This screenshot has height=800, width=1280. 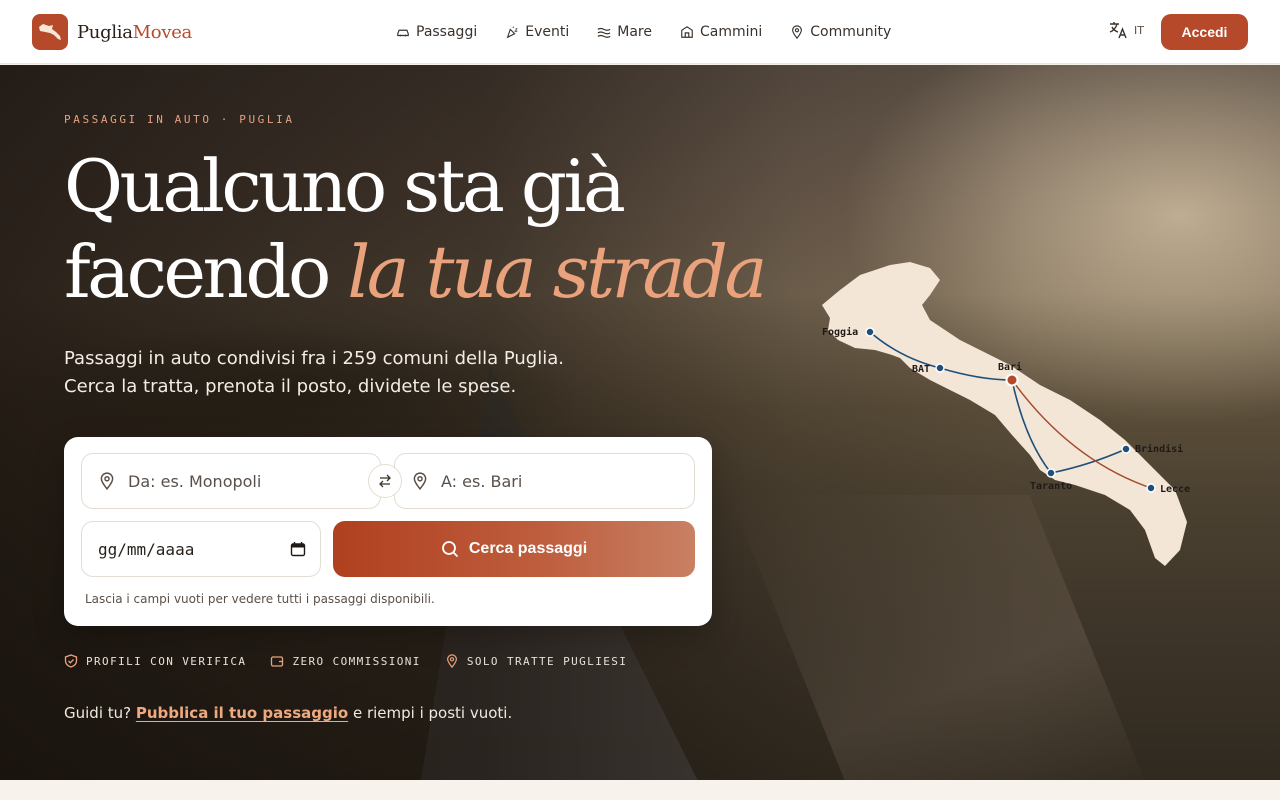 What do you see at coordinates (447, 32) in the screenshot?
I see `nav-label: Passaggi` at bounding box center [447, 32].